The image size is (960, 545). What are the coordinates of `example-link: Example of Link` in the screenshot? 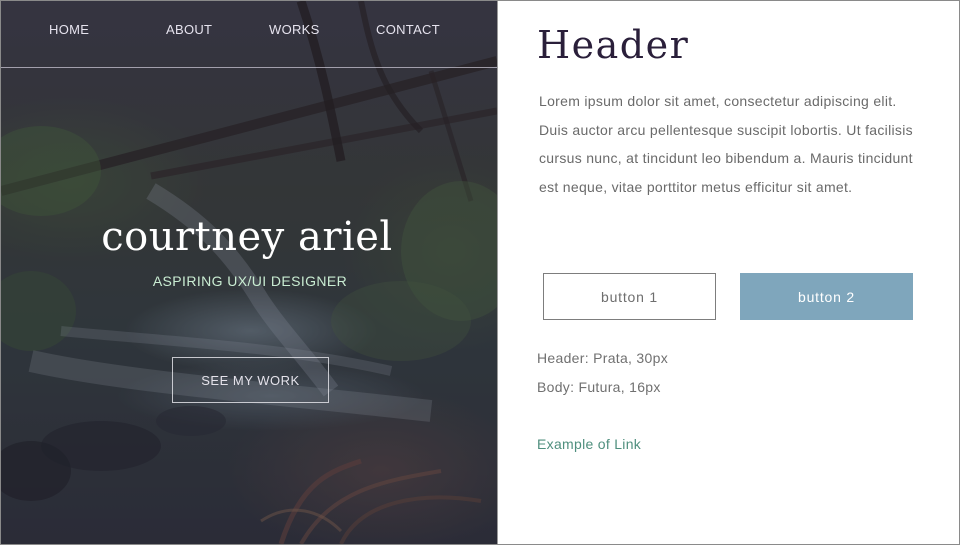 It's located at (589, 444).